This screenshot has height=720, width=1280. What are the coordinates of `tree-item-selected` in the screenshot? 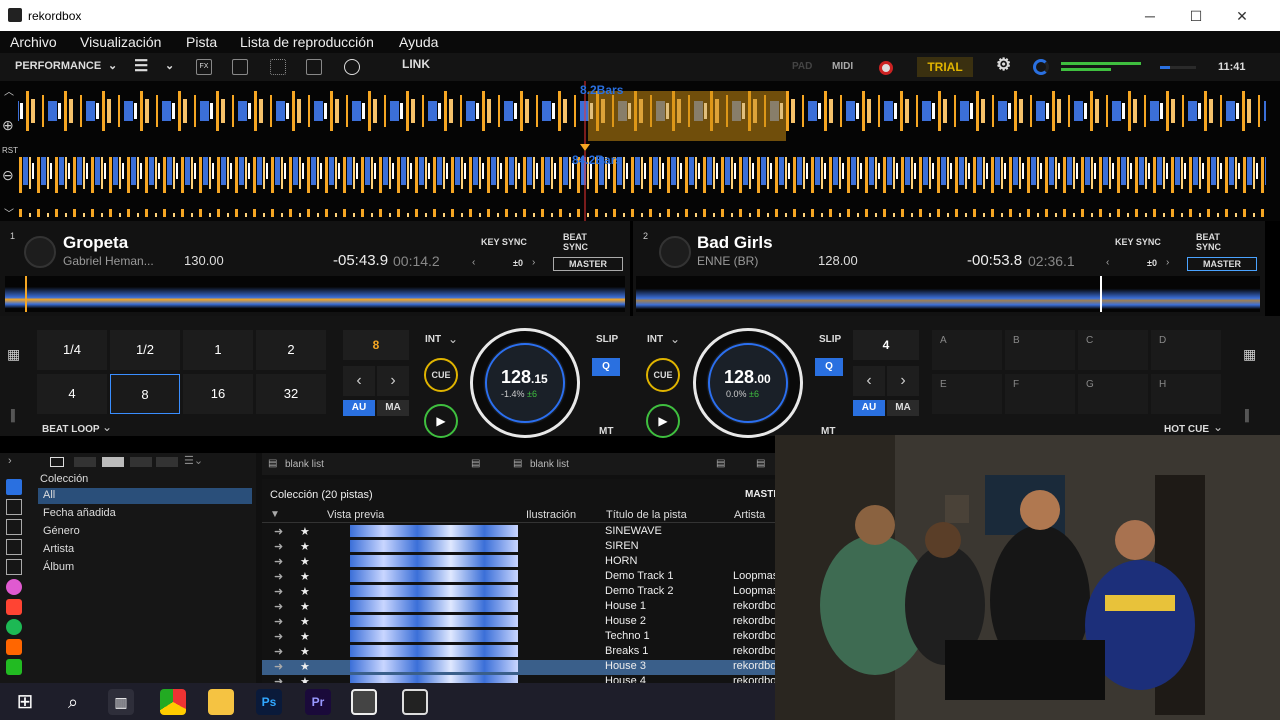 It's located at (145, 496).